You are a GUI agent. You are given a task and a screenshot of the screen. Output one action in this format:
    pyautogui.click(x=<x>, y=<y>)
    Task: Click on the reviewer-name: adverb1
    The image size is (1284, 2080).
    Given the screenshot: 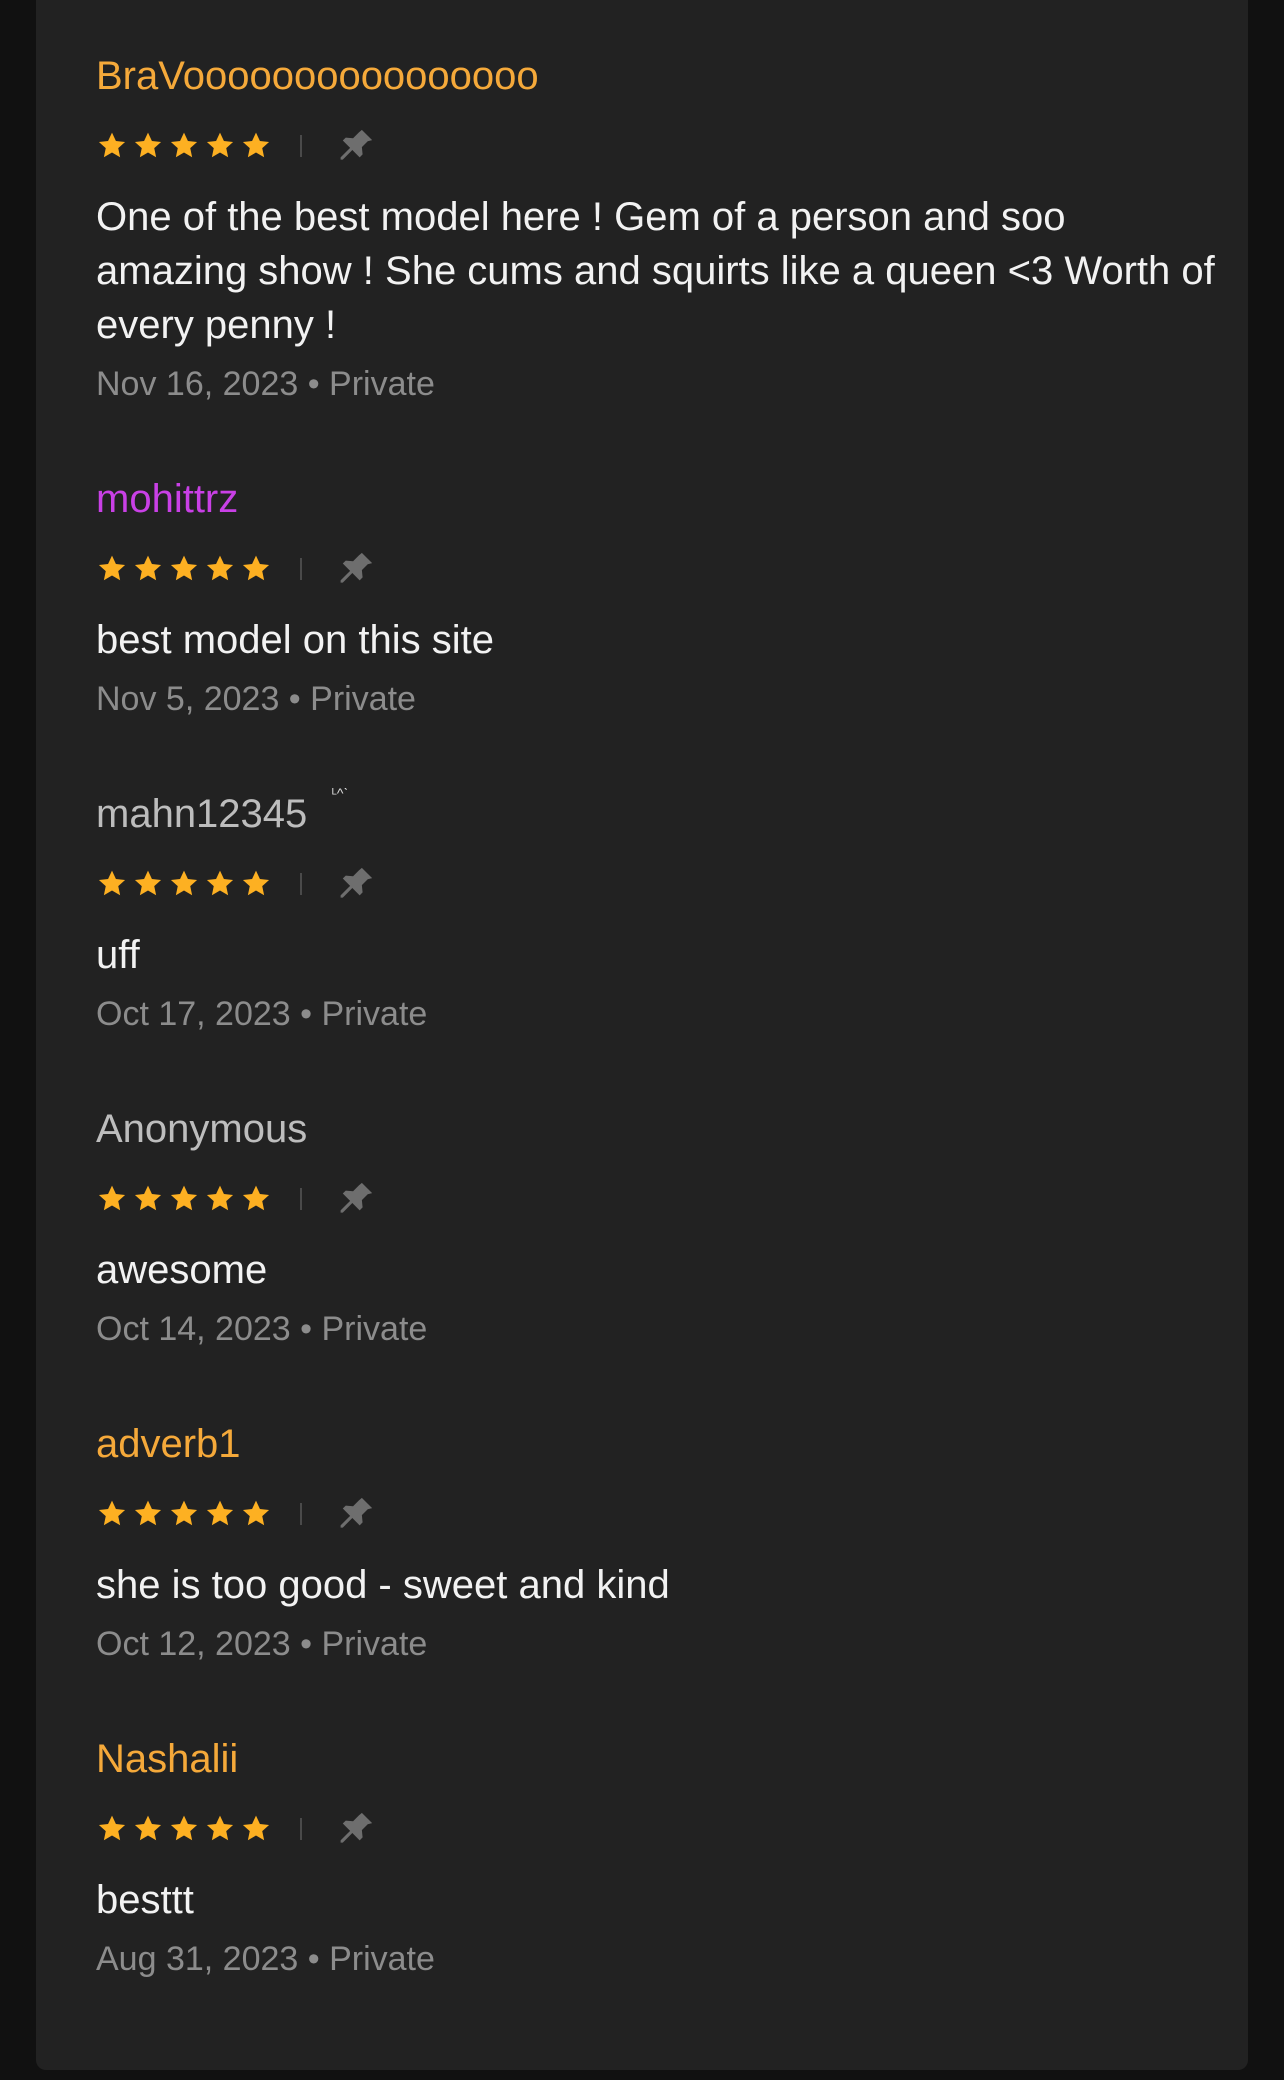 What is the action you would take?
    pyautogui.click(x=168, y=1444)
    